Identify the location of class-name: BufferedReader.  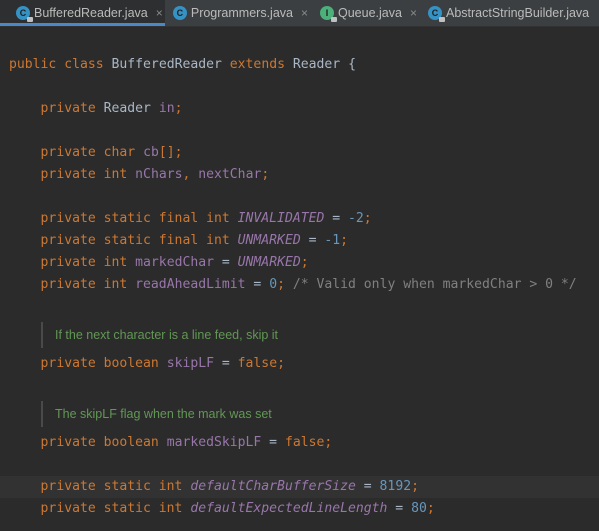
(166, 64).